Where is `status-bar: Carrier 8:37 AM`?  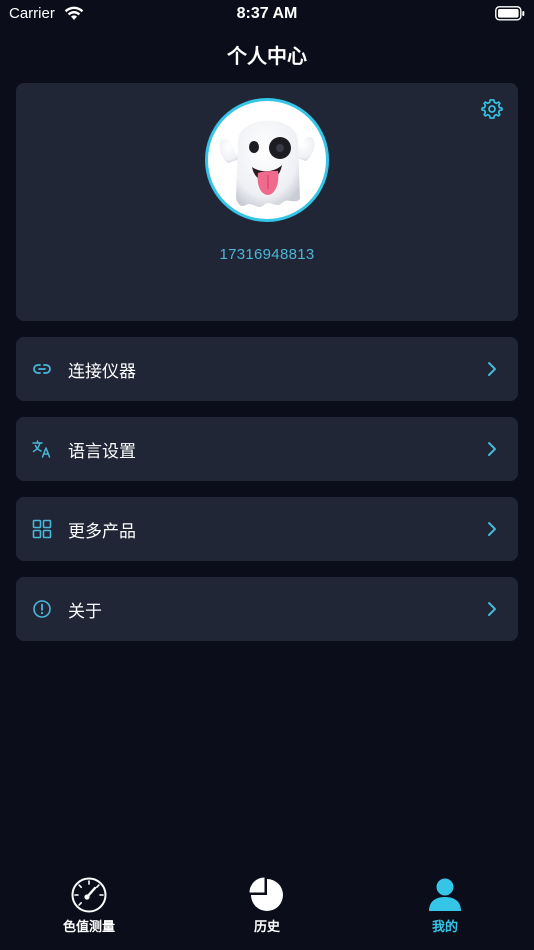
status-bar: Carrier 8:37 AM is located at coordinates (267, 14).